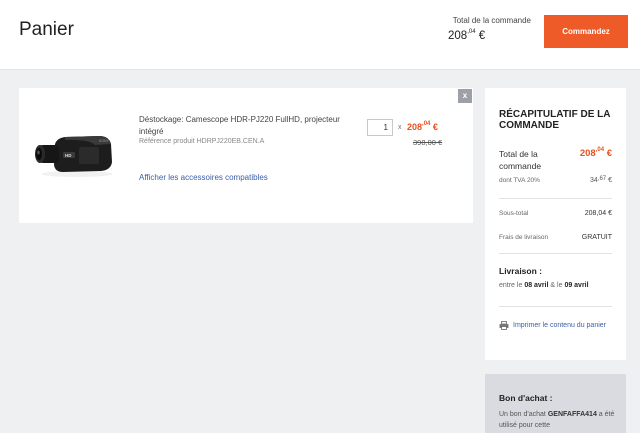 This screenshot has height=433, width=640. I want to click on voucher-title: Bon d'achat :, so click(526, 398).